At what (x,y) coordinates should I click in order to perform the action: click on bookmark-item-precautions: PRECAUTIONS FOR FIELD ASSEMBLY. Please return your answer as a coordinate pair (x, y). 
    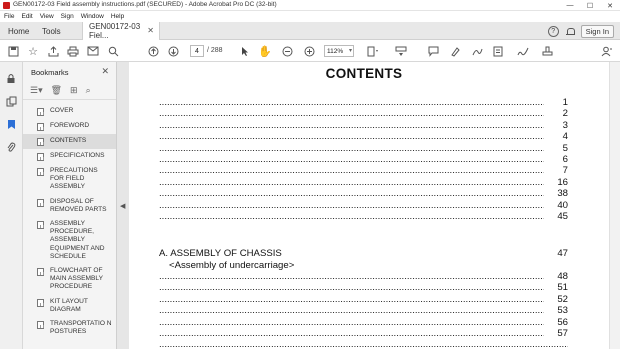
    Looking at the image, I should click on (69, 179).